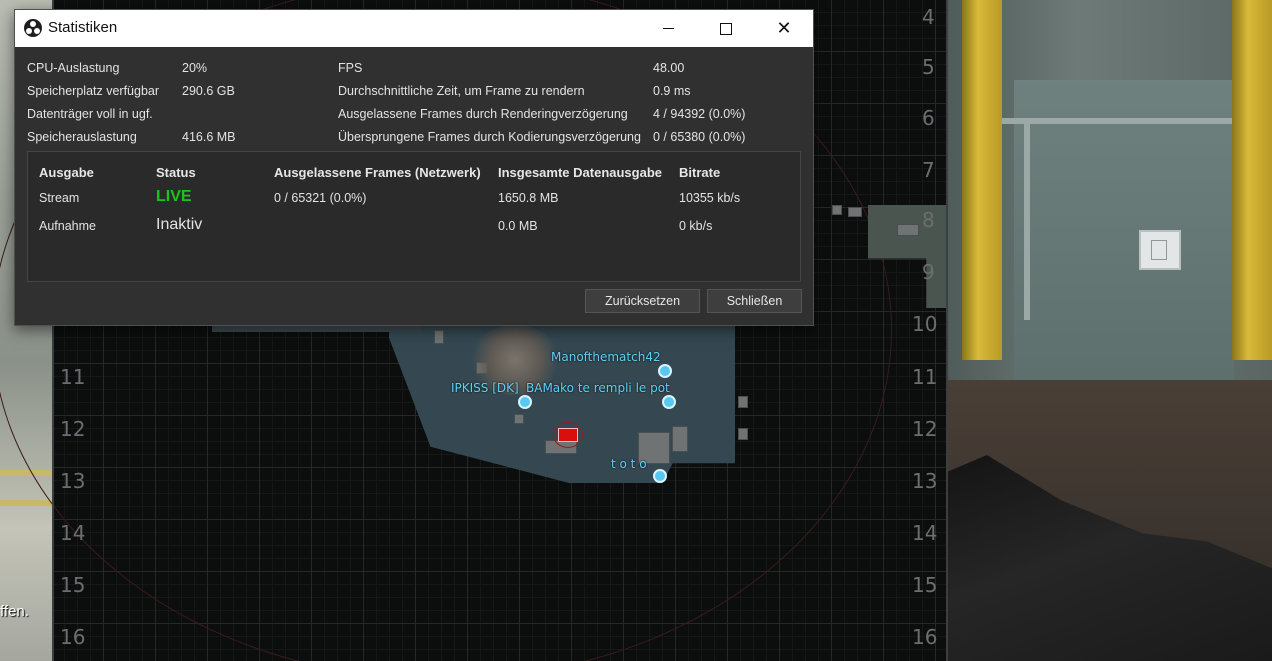 The height and width of the screenshot is (661, 1272). I want to click on close-dialog-button: Schließen, so click(754, 301).